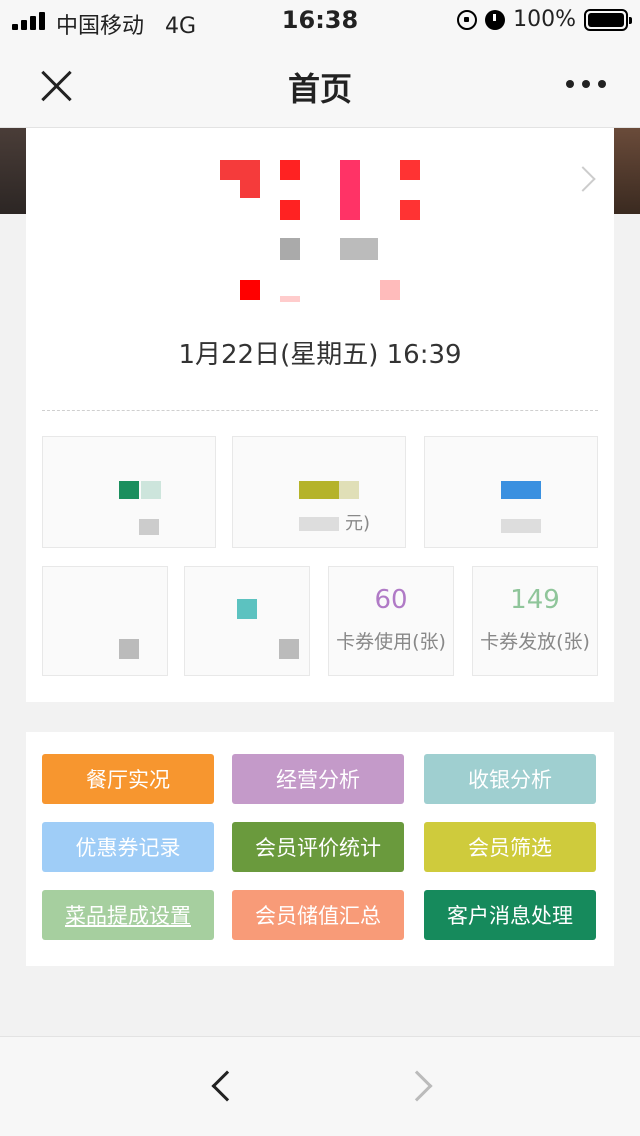 This screenshot has width=640, height=1136. I want to click on background-strip-left, so click(13, 171).